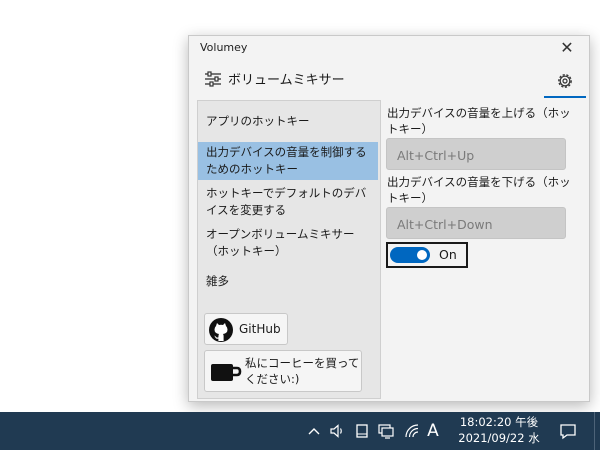 Image resolution: width=600 pixels, height=450 pixels. Describe the element at coordinates (565, 97) in the screenshot. I see `settings-active-indicator` at that location.